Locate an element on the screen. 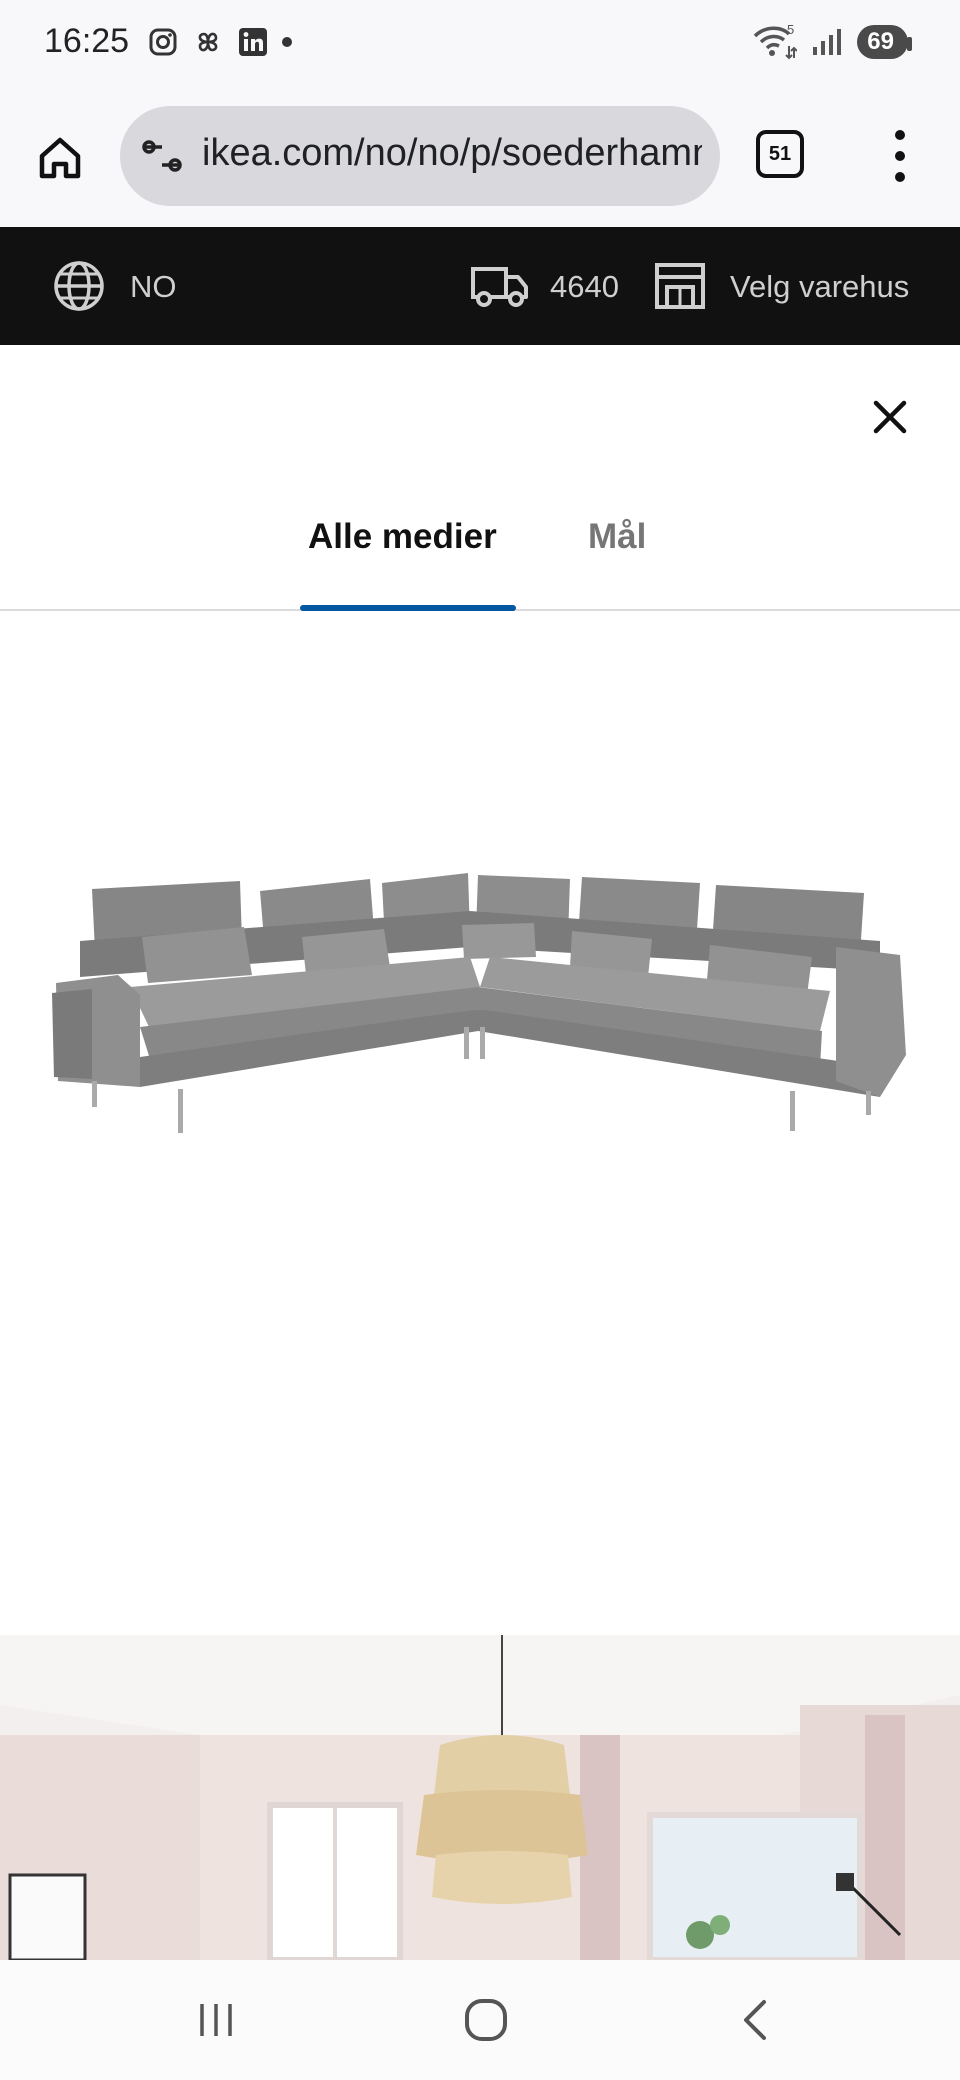 This screenshot has width=960, height=2080. wifi-standard-label: 5 is located at coordinates (790, 30).